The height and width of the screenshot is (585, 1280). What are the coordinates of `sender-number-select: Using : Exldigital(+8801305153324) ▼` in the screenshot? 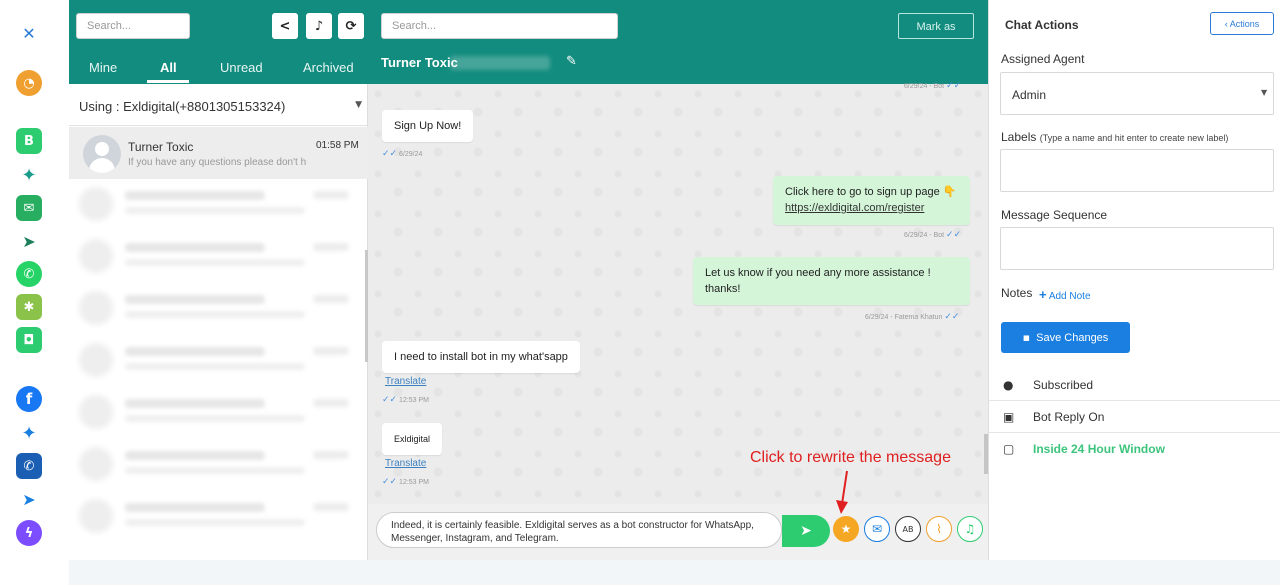 It's located at (218, 105).